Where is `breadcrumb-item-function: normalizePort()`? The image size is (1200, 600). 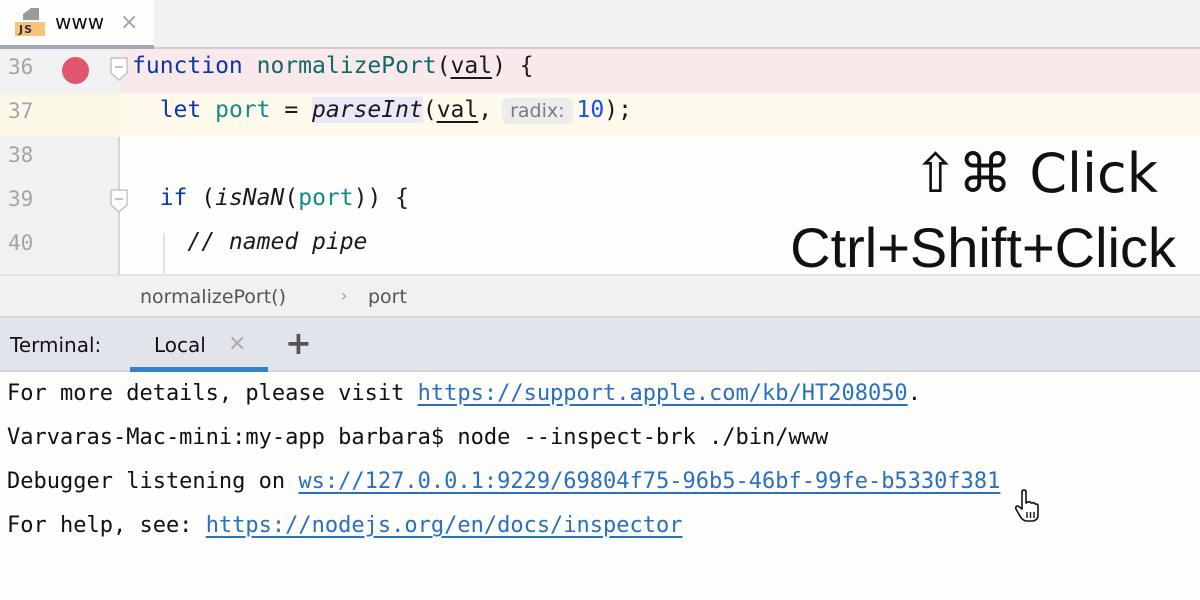 breadcrumb-item-function: normalizePort() is located at coordinates (213, 297).